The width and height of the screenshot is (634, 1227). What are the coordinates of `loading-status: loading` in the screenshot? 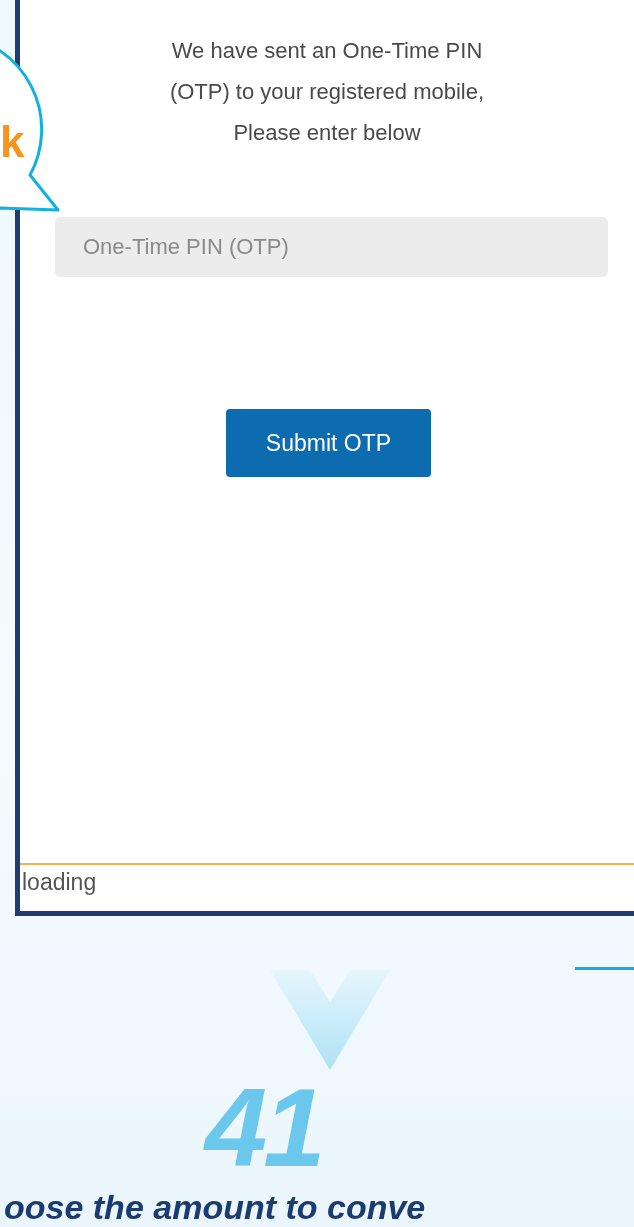 It's located at (59, 882).